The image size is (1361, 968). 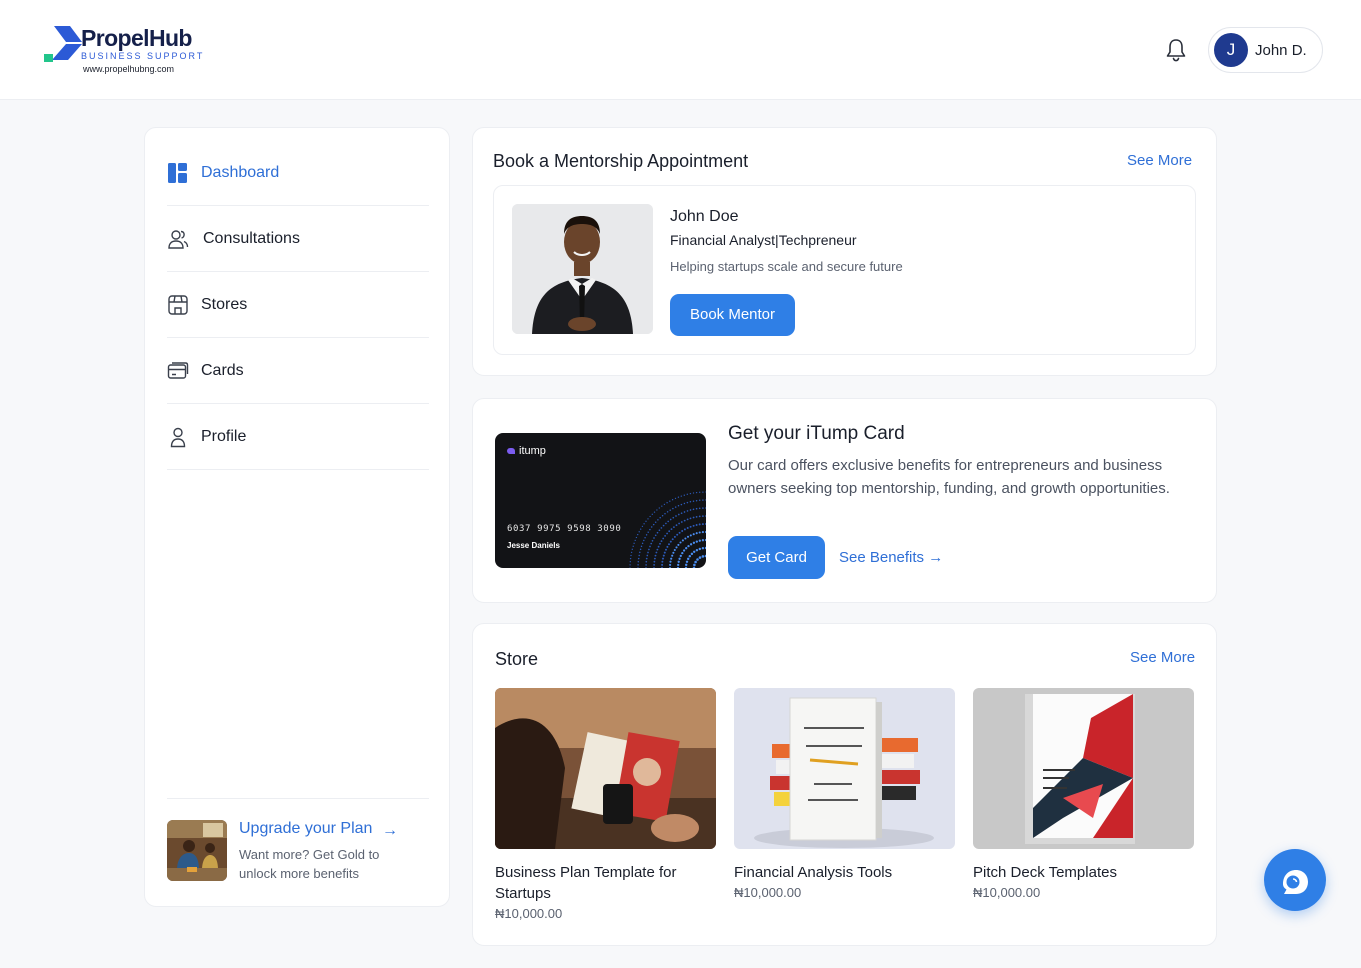 I want to click on dashboard-icon, so click(x=177, y=173).